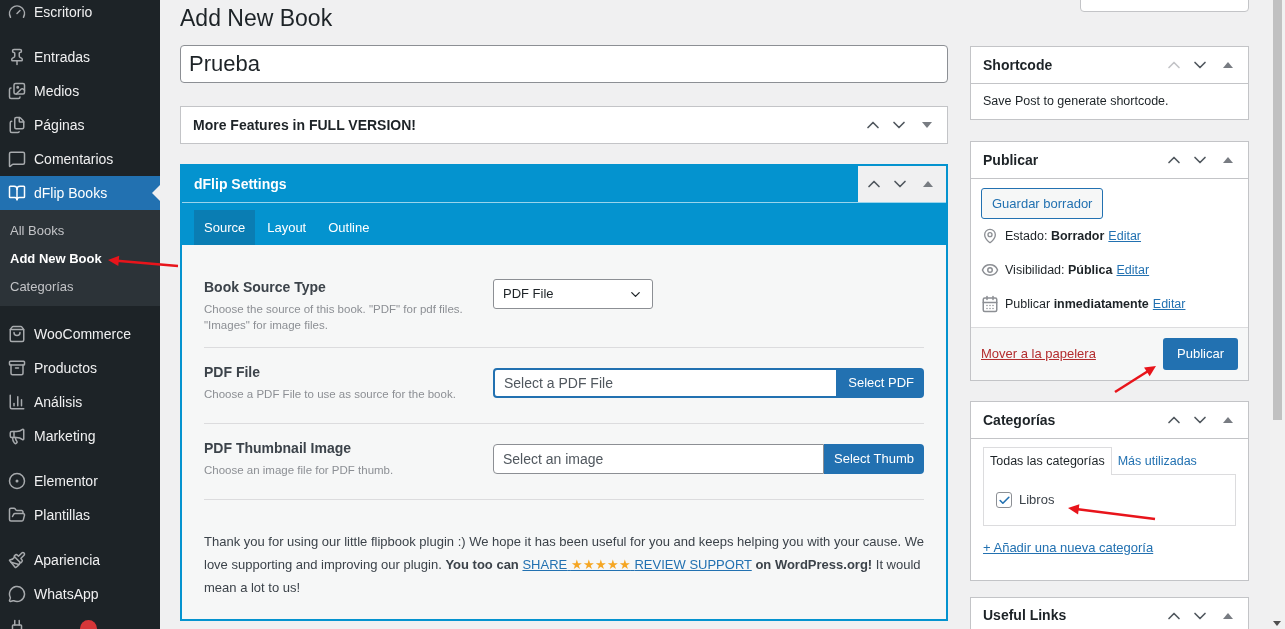 This screenshot has width=1285, height=629. What do you see at coordinates (17, 334) in the screenshot?
I see `shopping-bag-icon` at bounding box center [17, 334].